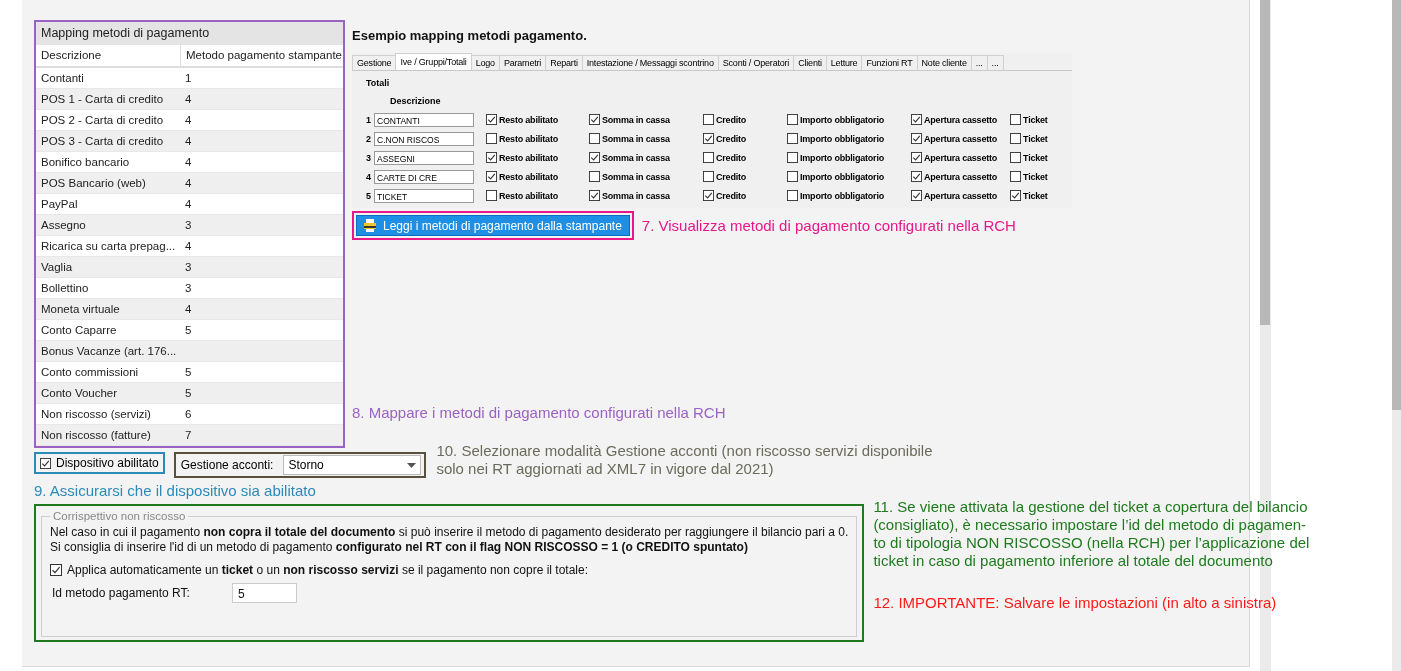 The width and height of the screenshot is (1401, 671). Describe the element at coordinates (90, 372) in the screenshot. I see `table-cell-text: Conto commissioni` at that location.